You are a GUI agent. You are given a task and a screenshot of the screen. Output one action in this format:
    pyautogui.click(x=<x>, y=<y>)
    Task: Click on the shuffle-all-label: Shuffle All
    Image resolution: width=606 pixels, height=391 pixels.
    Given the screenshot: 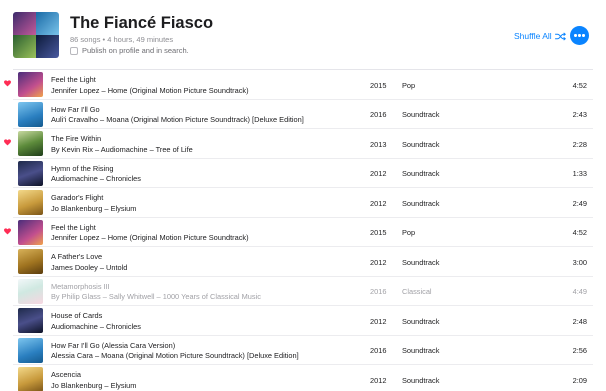 What is the action you would take?
    pyautogui.click(x=533, y=36)
    